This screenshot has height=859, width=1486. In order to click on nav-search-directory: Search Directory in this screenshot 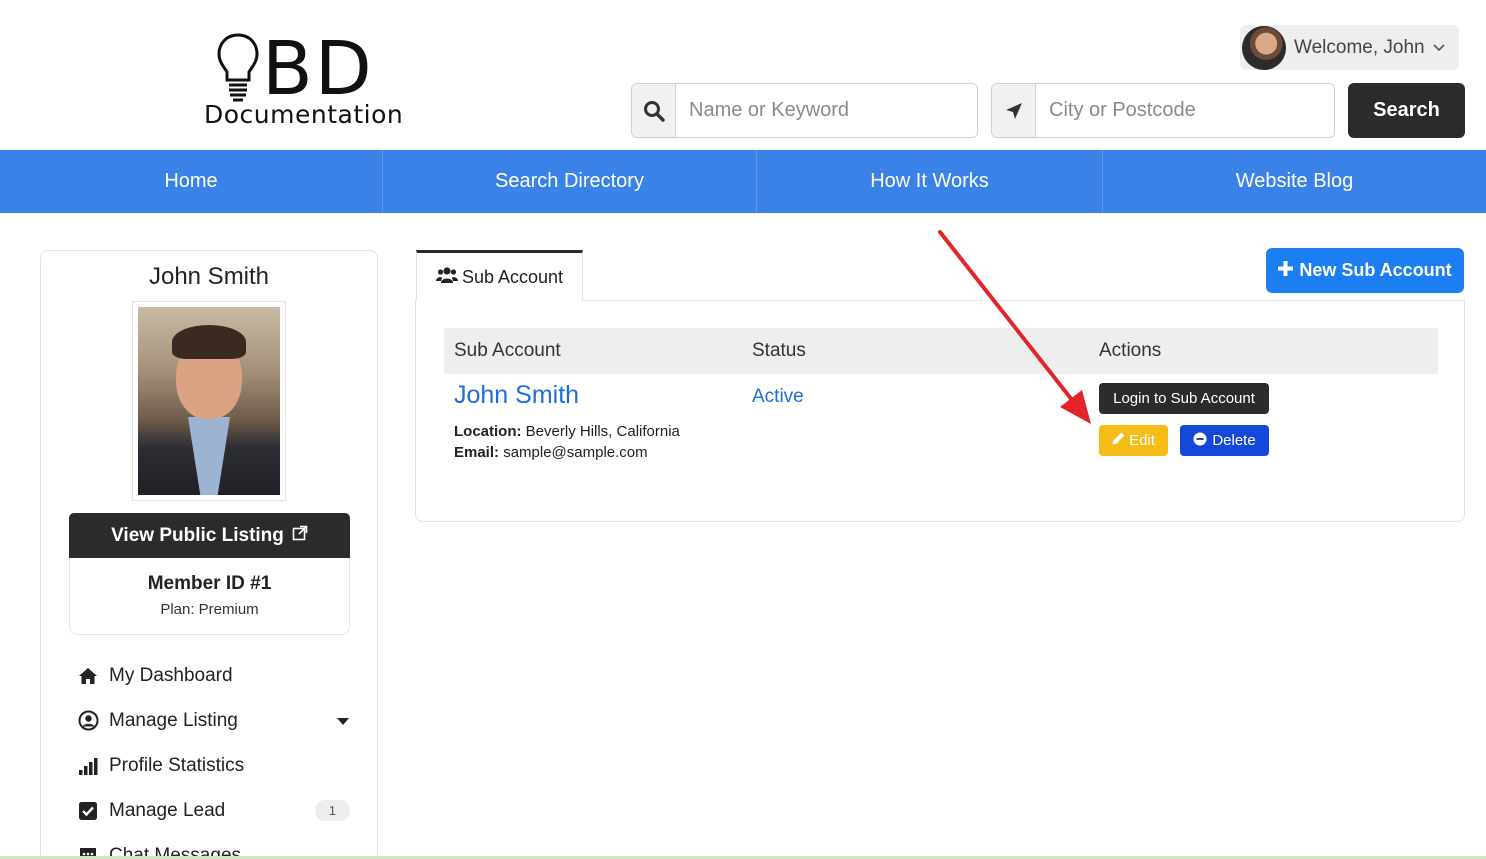, I will do `click(570, 181)`.